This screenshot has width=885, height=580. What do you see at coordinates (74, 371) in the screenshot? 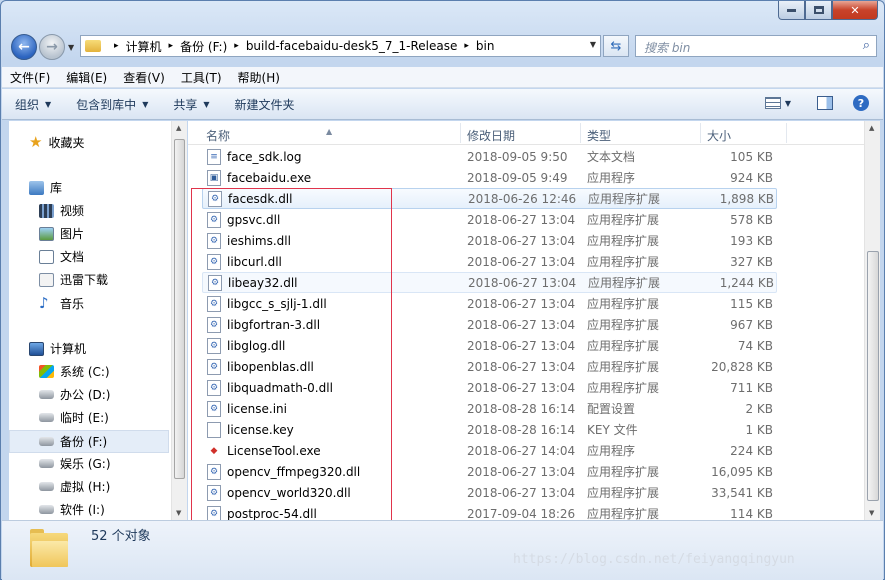
I see `sidebar-item-drive-c: 系统 (C:)` at bounding box center [74, 371].